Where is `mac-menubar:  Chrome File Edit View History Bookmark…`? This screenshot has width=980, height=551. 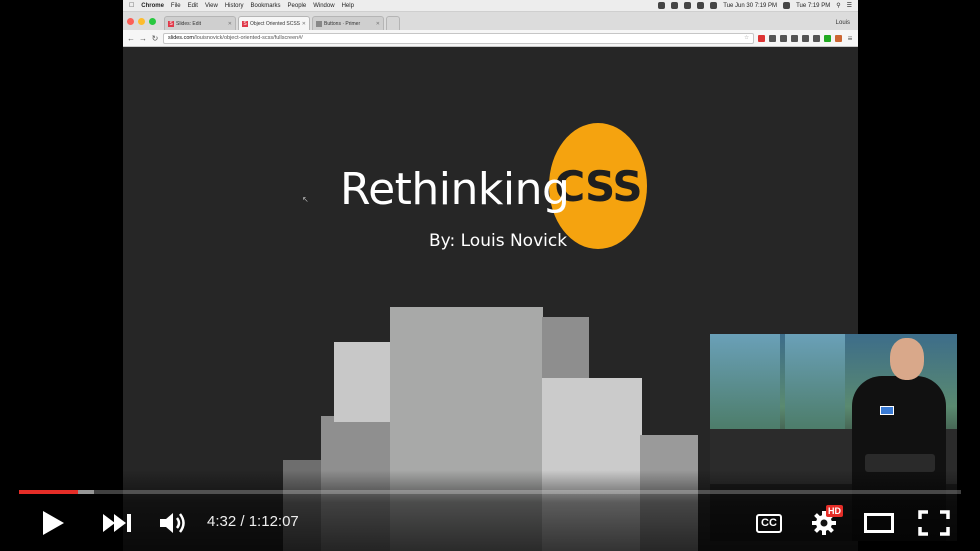 mac-menubar:  Chrome File Edit View History Bookmark… is located at coordinates (490, 6).